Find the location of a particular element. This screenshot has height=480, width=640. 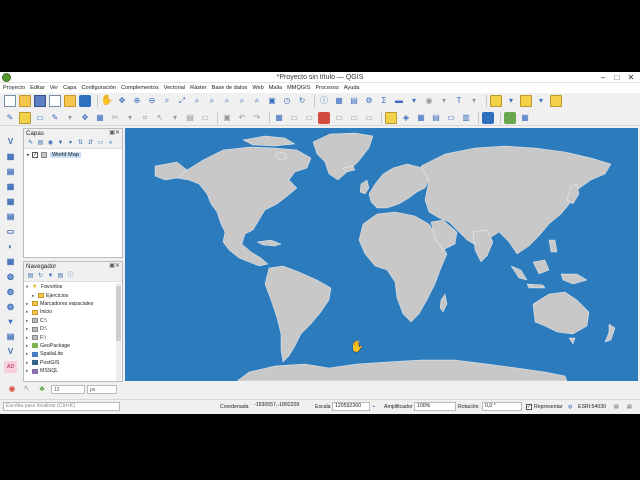

layer-name: World Map is located at coordinates (65, 155).